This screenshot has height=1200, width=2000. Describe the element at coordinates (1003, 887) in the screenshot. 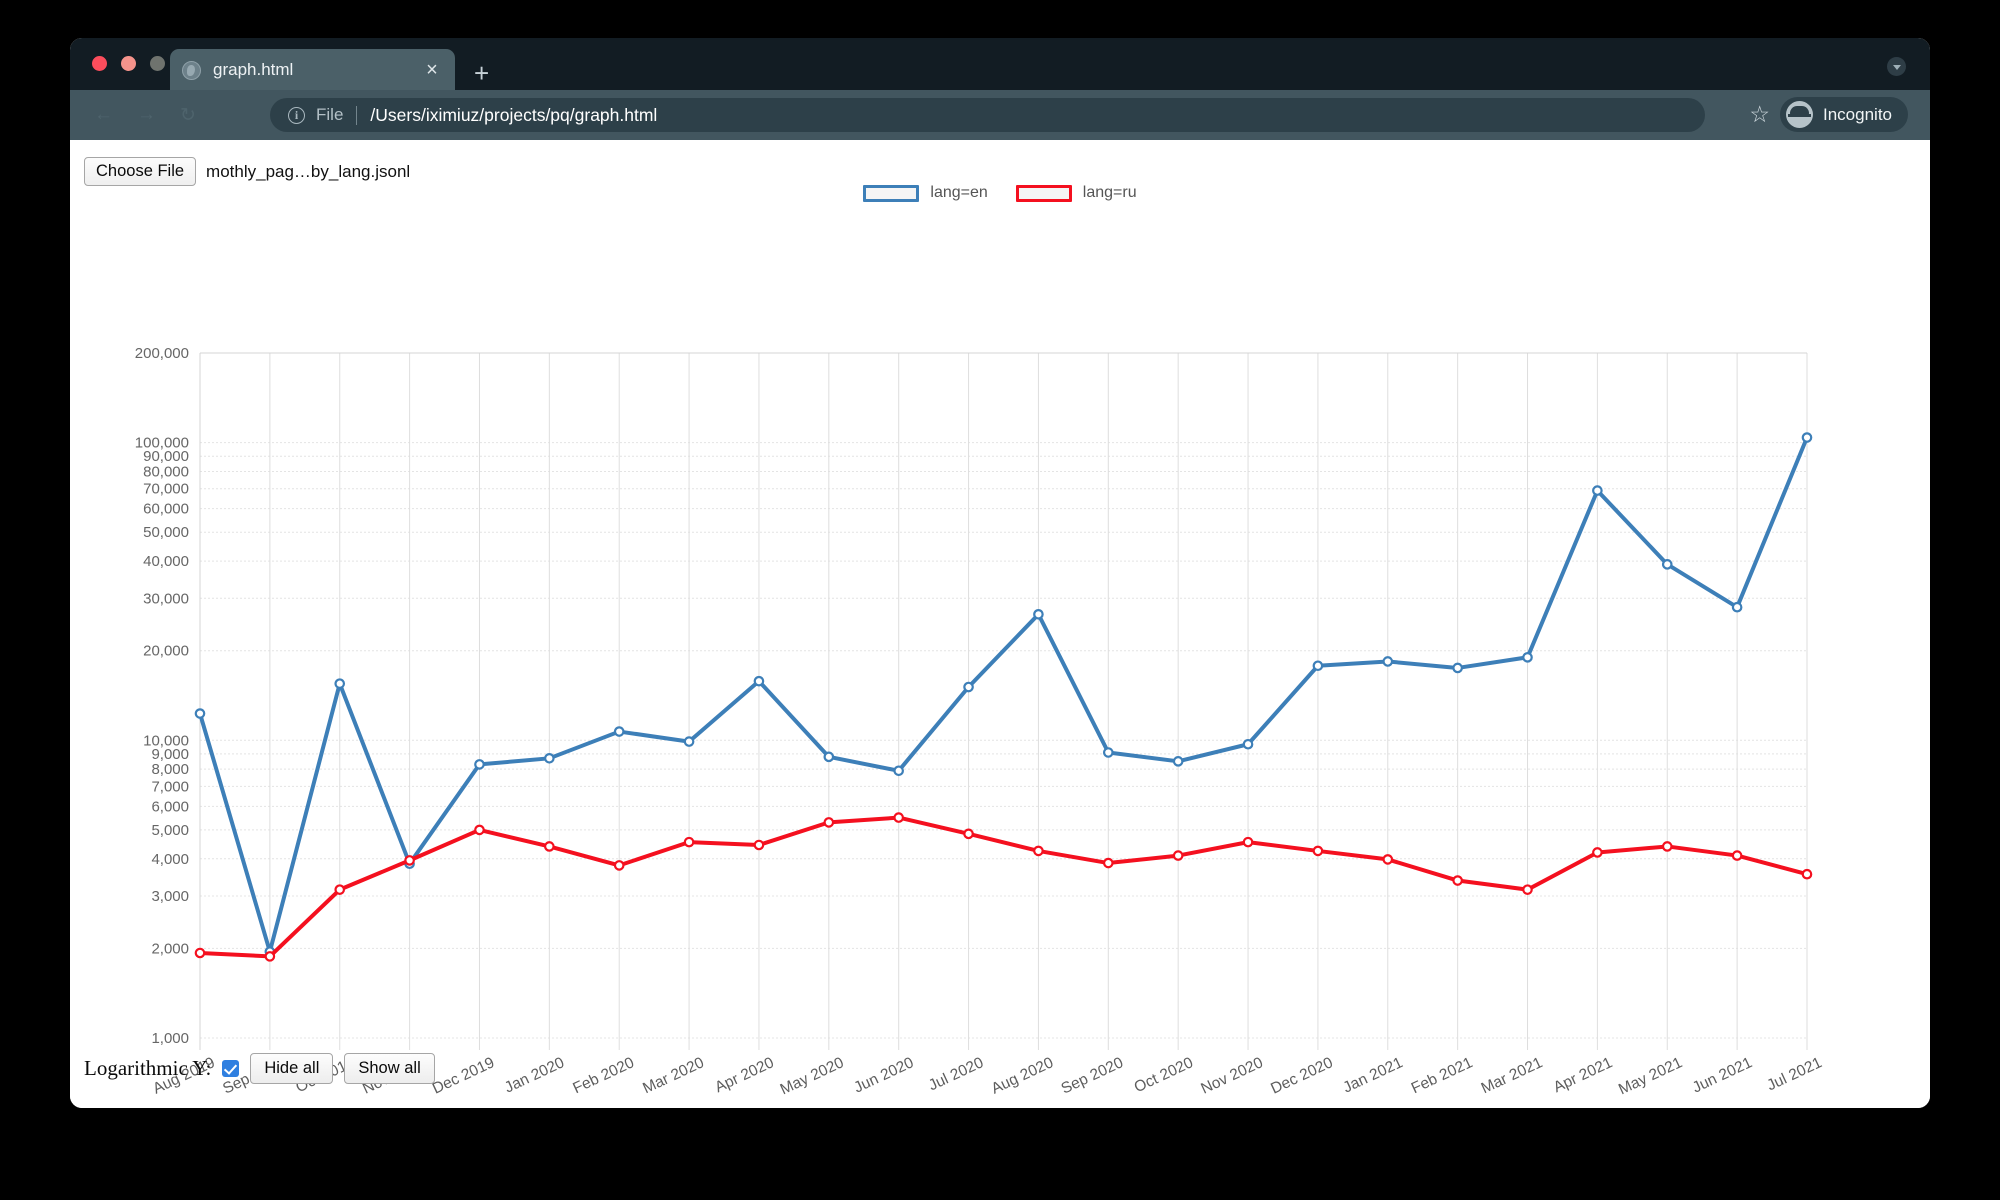

I see `series-line` at that location.